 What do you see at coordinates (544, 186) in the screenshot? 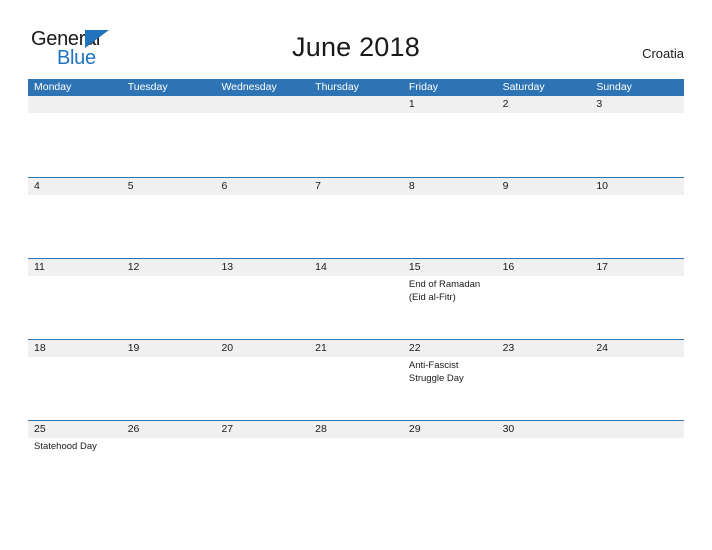
I see `day-number: 9` at bounding box center [544, 186].